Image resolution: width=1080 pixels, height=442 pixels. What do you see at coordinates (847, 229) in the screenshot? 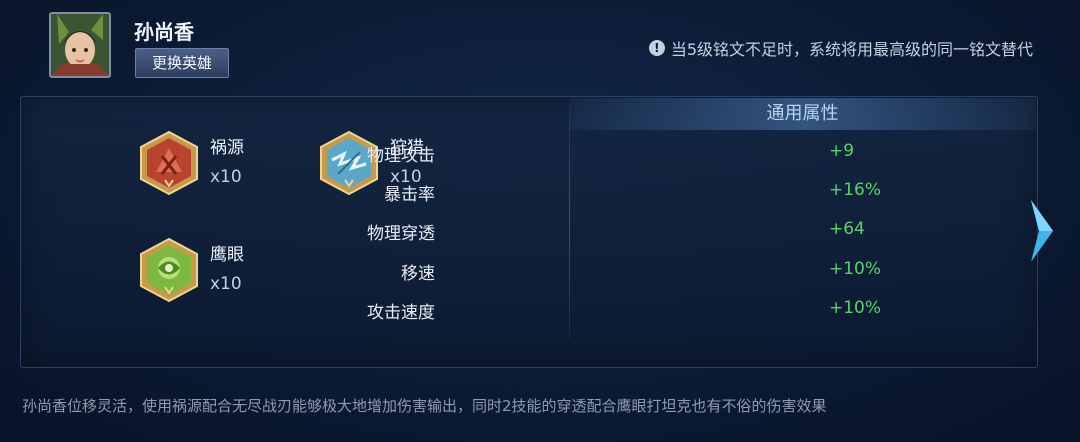
I see `attribute-value: +64` at bounding box center [847, 229].